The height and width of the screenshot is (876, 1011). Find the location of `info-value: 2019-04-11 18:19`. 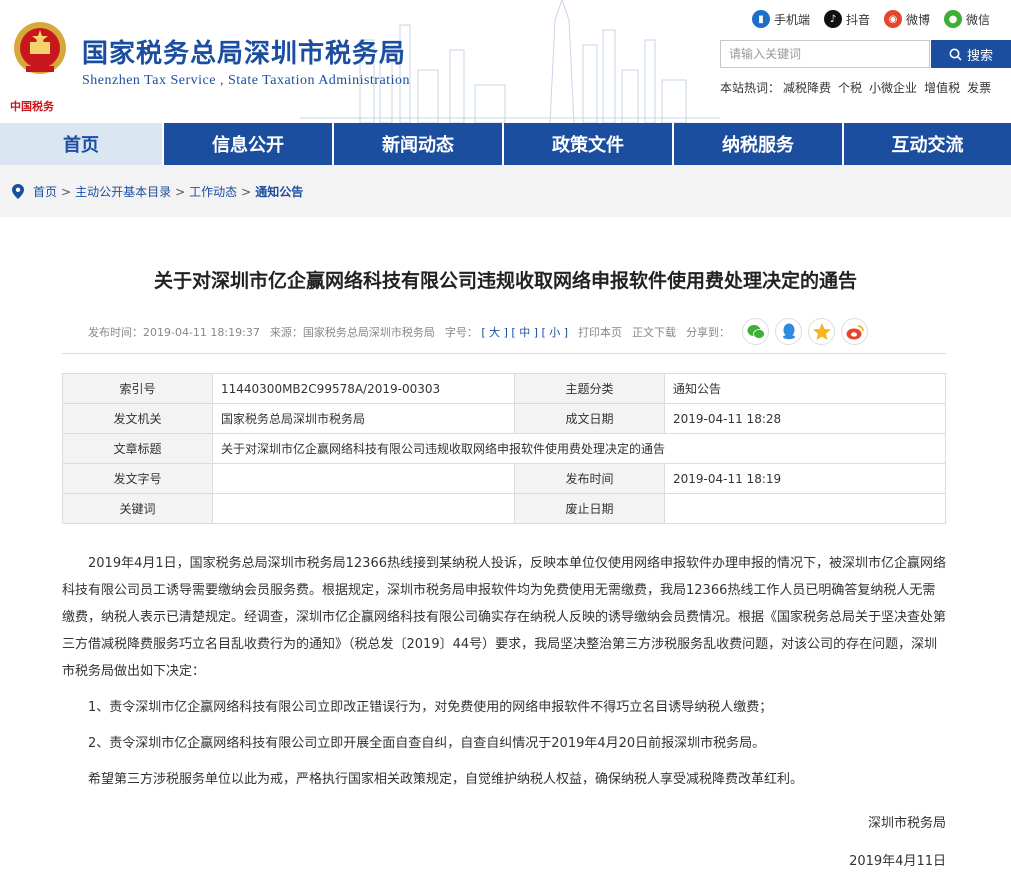

info-value: 2019-04-11 18:19 is located at coordinates (805, 478).